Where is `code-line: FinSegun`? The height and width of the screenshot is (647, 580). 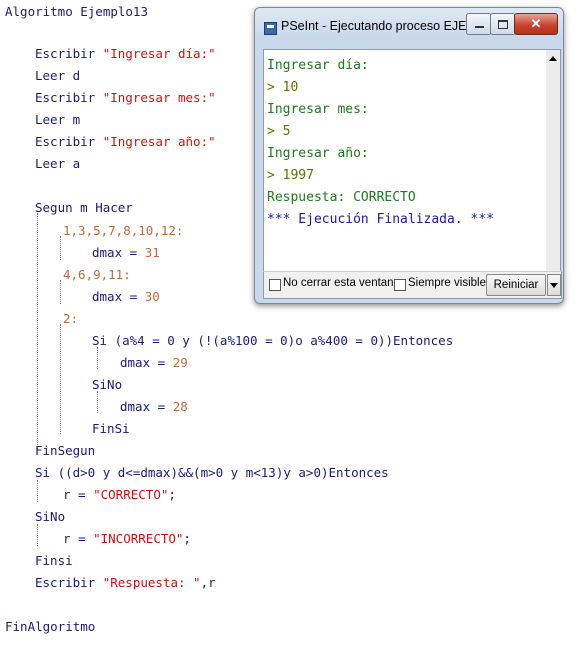 code-line: FinSegun is located at coordinates (65, 450).